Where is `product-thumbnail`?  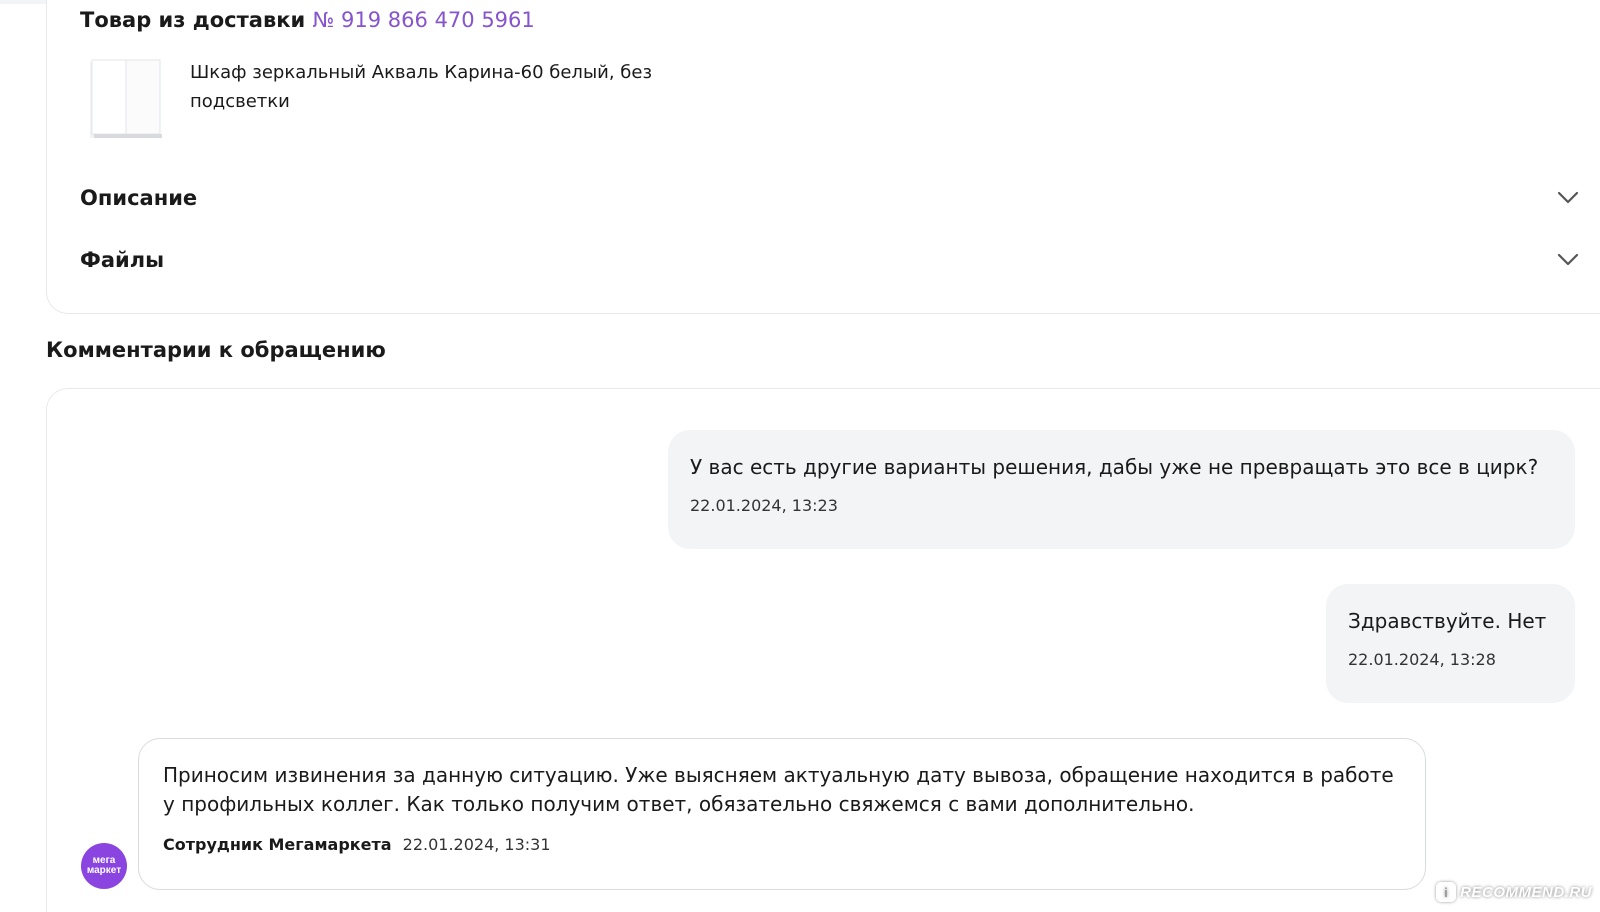 product-thumbnail is located at coordinates (126, 99).